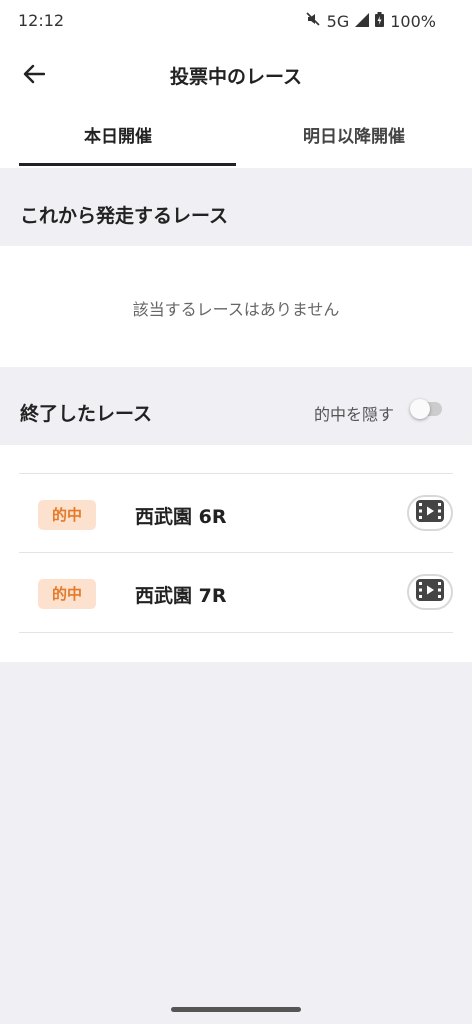 The image size is (472, 1024). I want to click on home-indicator, so click(236, 1009).